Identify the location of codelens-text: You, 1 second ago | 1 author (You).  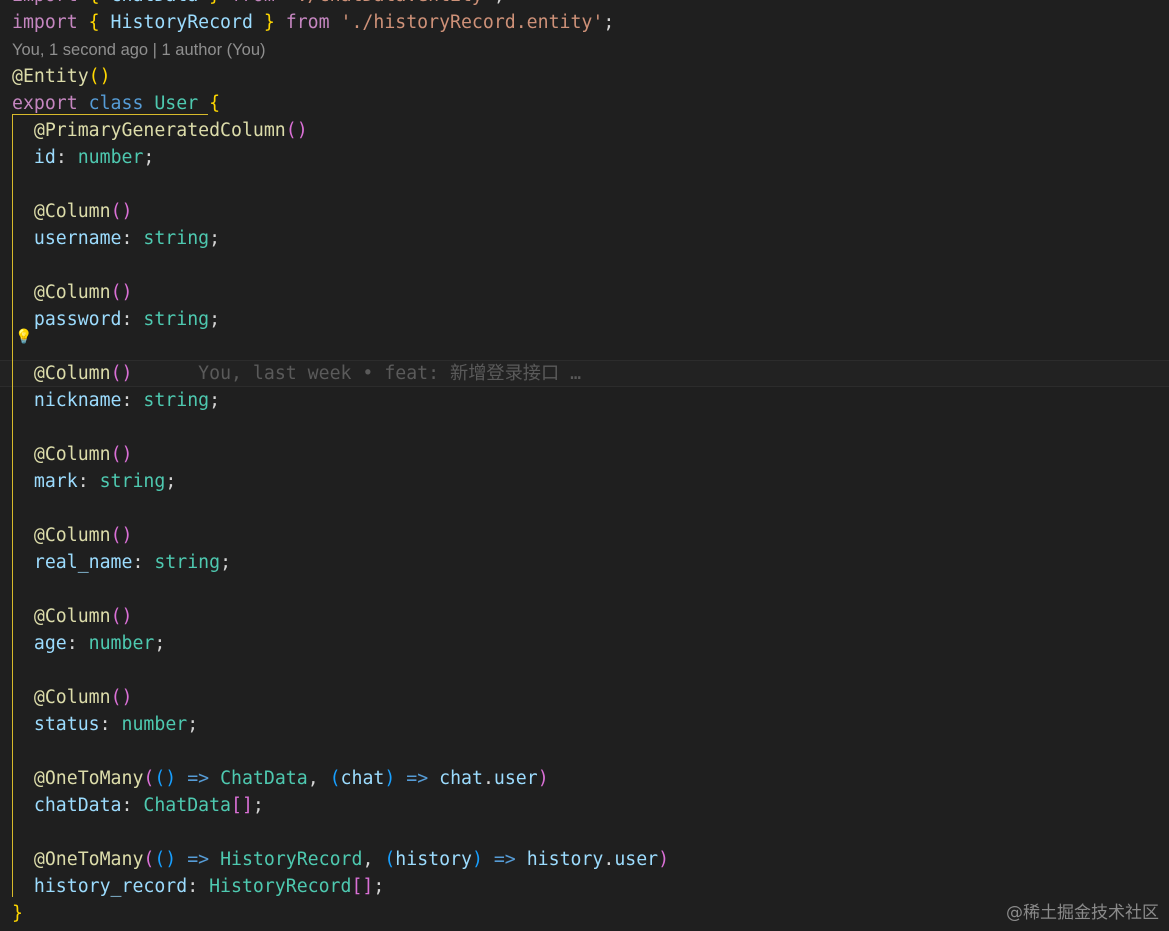
(139, 50).